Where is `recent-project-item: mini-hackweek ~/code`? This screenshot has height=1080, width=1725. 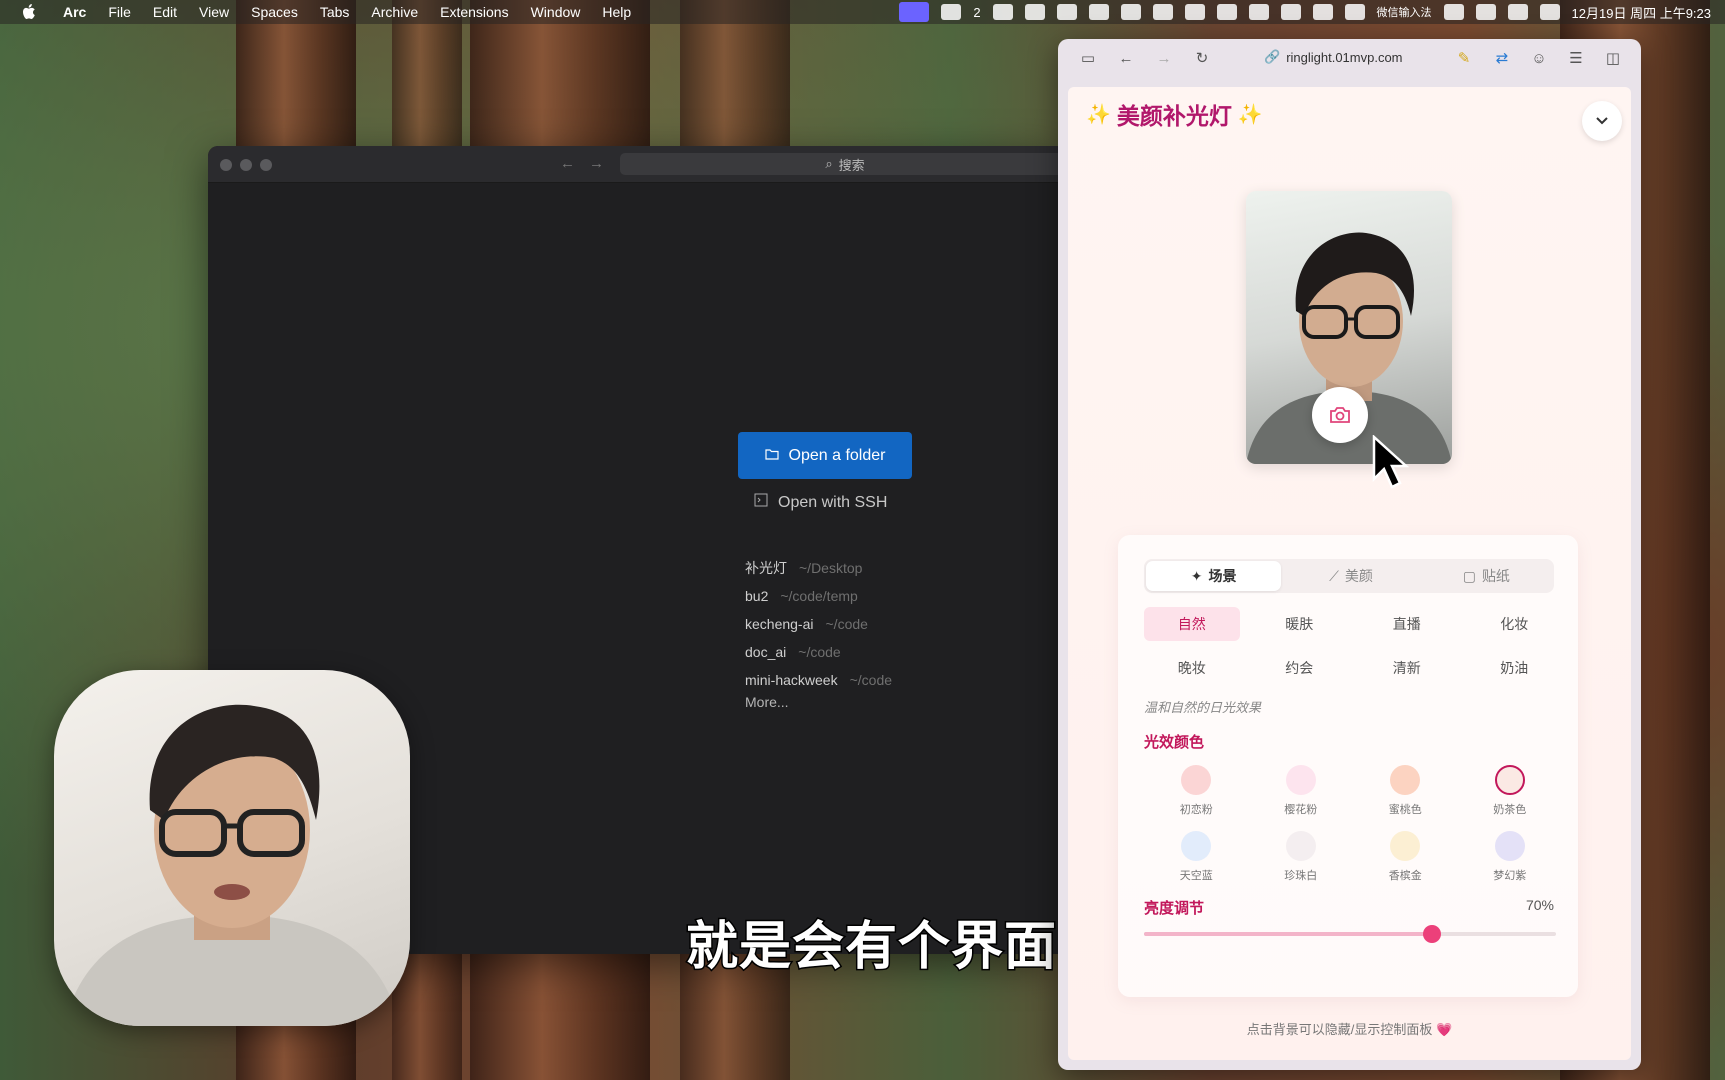 recent-project-item: mini-hackweek ~/code is located at coordinates (818, 680).